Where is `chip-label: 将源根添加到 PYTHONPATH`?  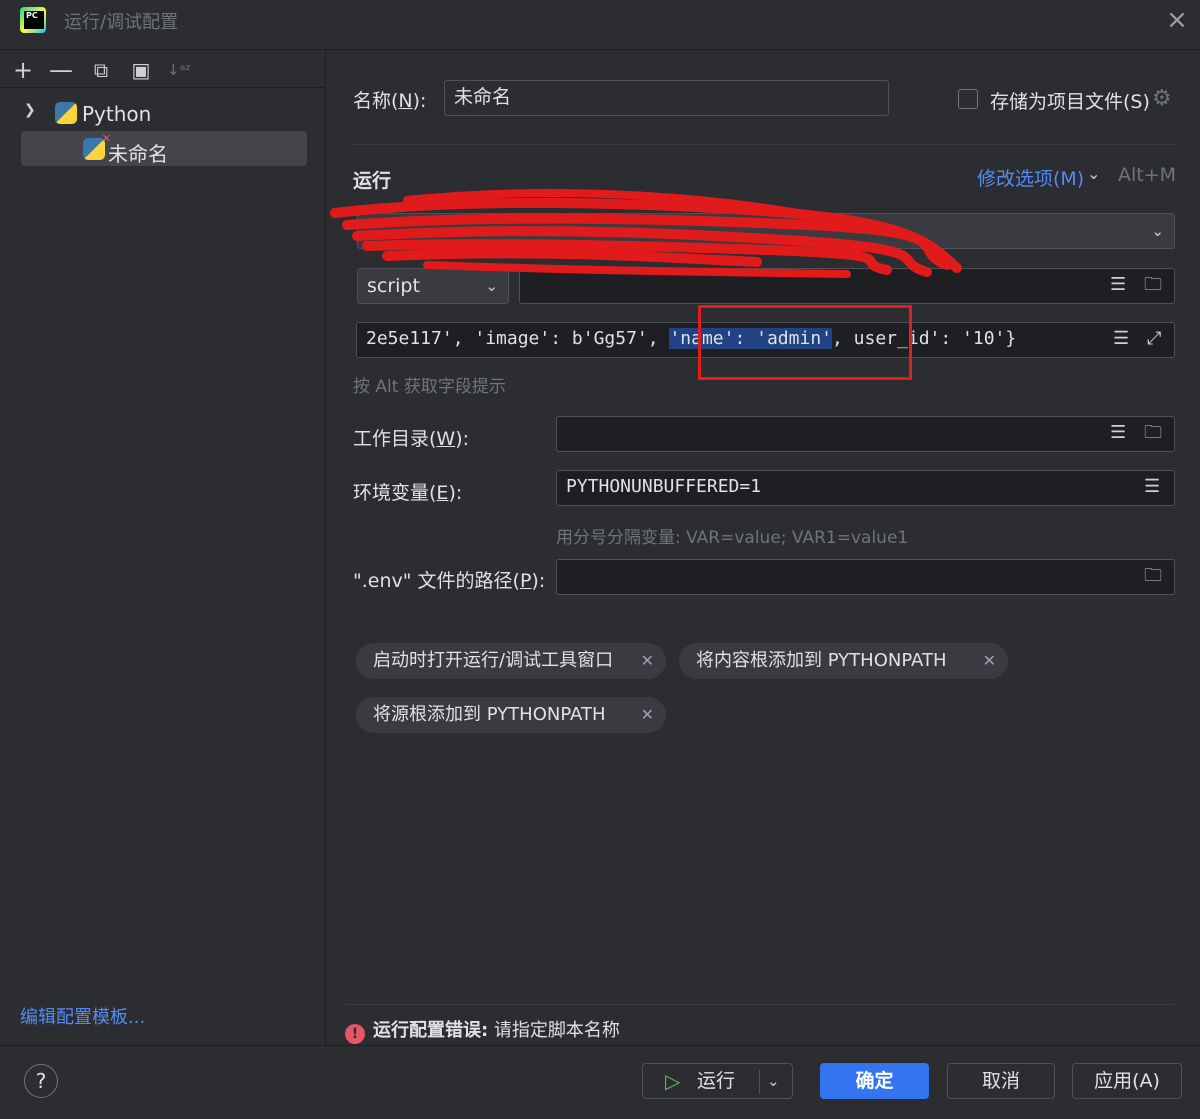 chip-label: 将源根添加到 PYTHONPATH is located at coordinates (489, 714).